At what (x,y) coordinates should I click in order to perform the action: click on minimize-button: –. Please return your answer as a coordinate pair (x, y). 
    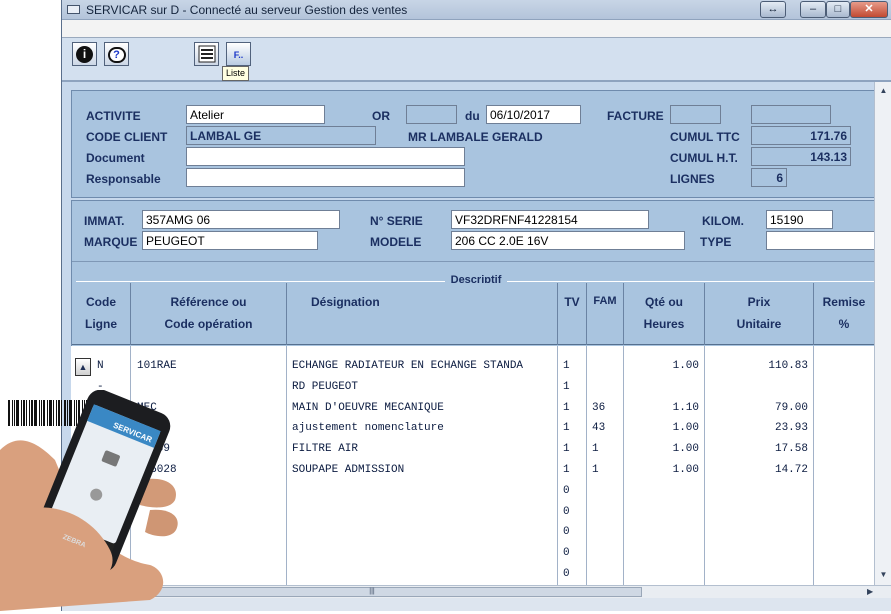
    Looking at the image, I should click on (813, 9).